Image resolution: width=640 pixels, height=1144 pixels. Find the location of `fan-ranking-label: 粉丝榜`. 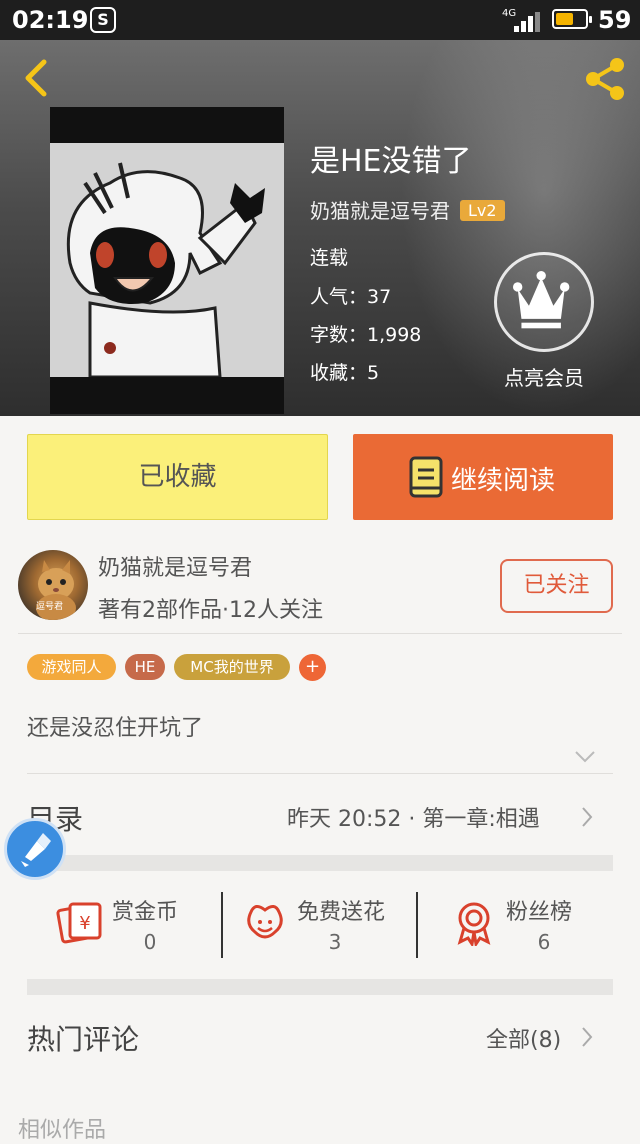

fan-ranking-label: 粉丝榜 is located at coordinates (539, 912).